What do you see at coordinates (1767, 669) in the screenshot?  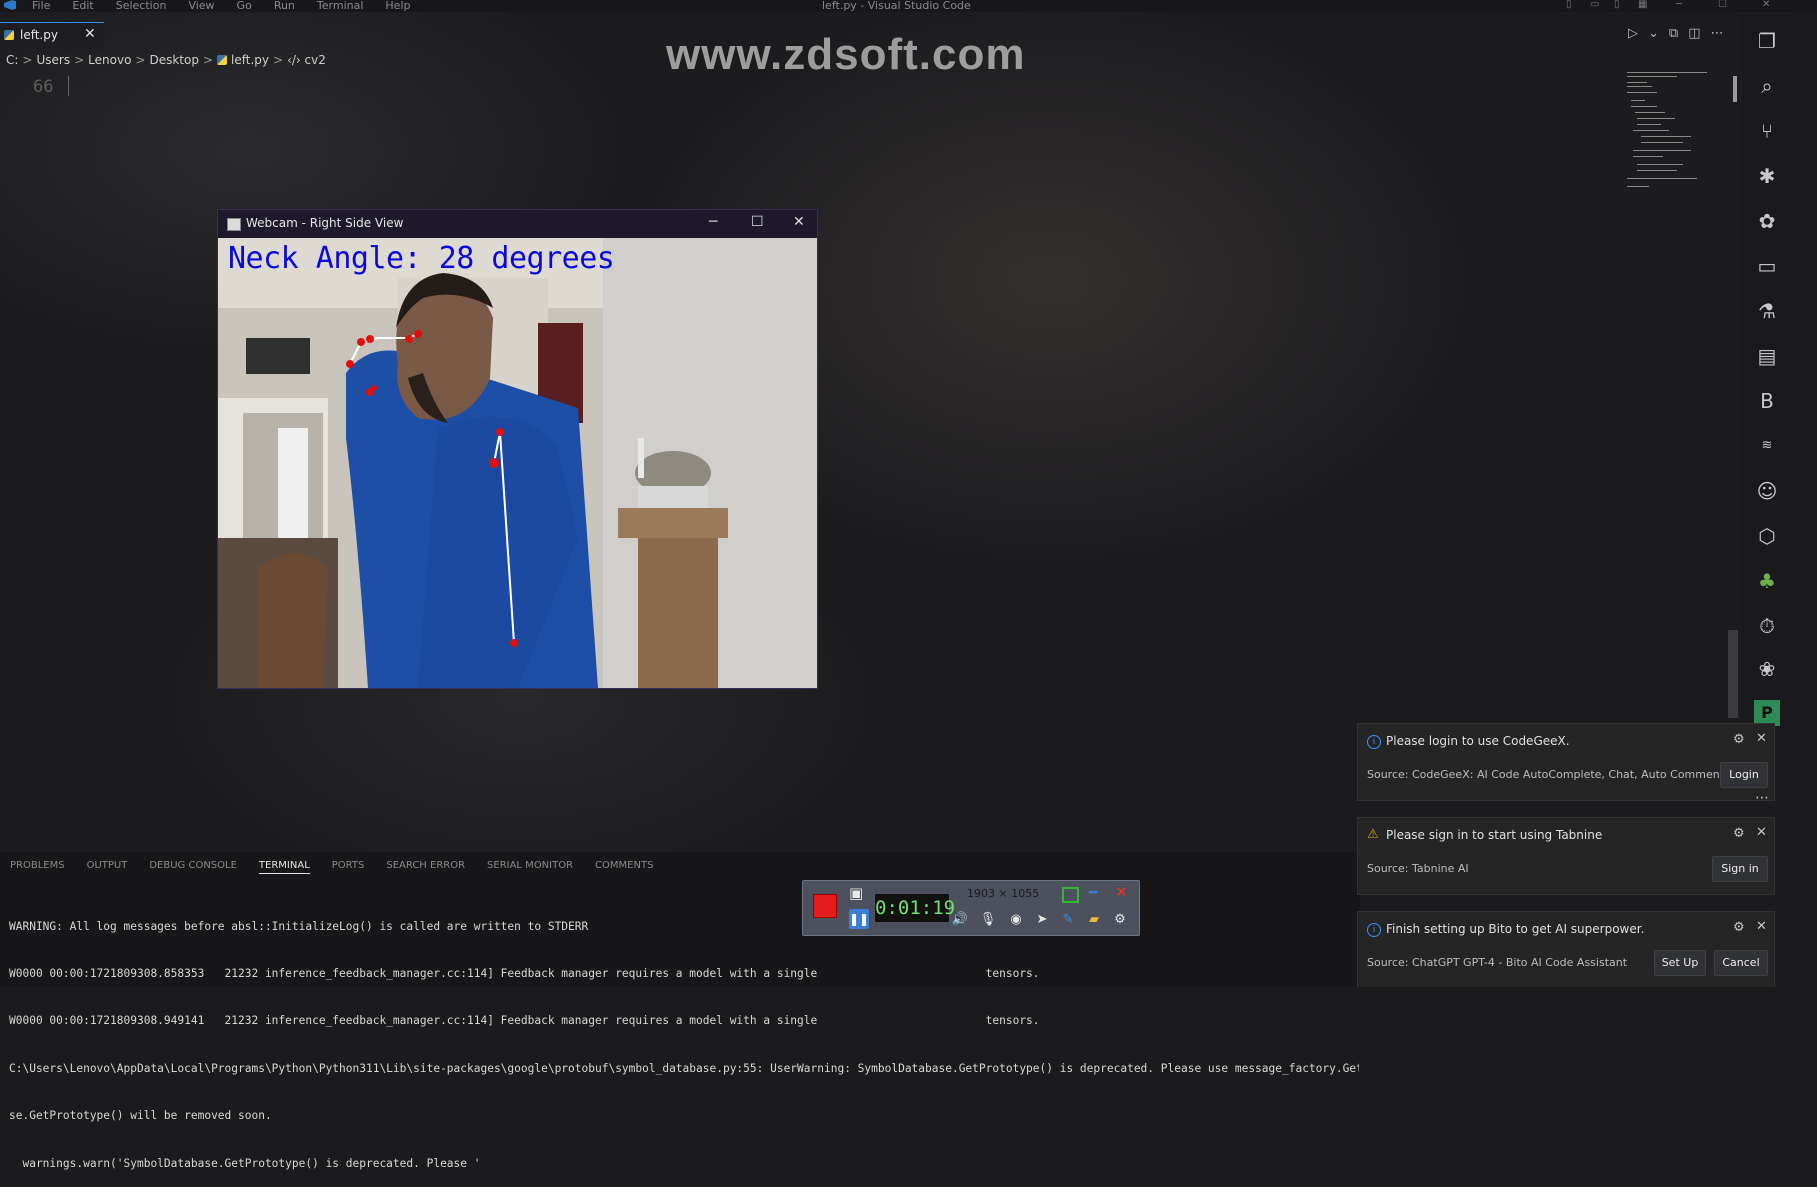 I see `paw-icon: ❀` at bounding box center [1767, 669].